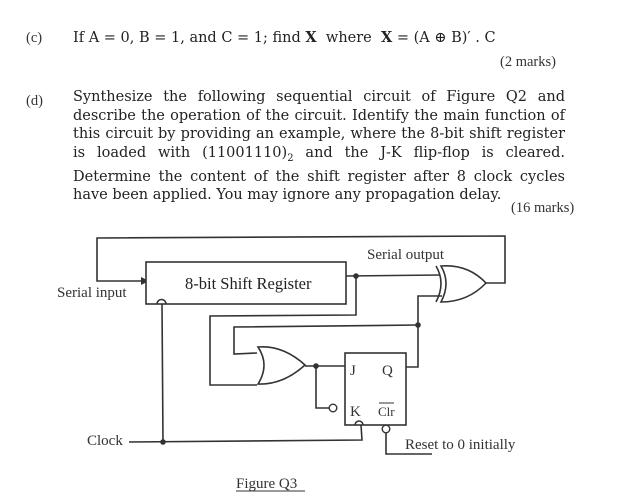 This screenshot has height=501, width=619. What do you see at coordinates (92, 293) in the screenshot?
I see `serial-input-label: Serial input` at bounding box center [92, 293].